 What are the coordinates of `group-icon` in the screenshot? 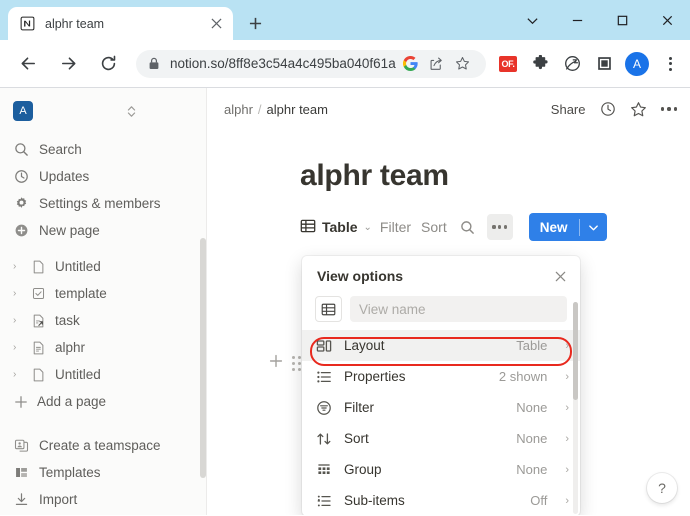 It's located at (324, 470).